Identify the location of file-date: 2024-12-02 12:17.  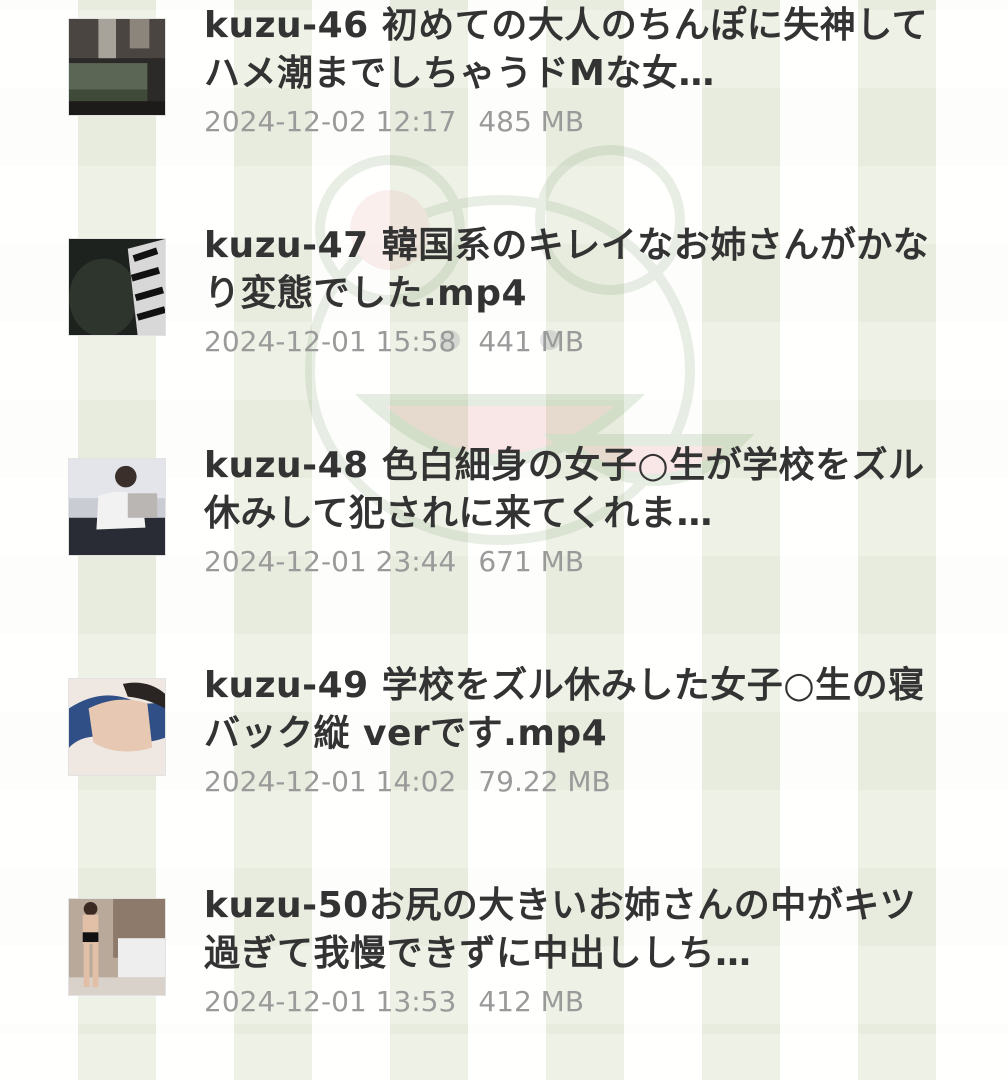
(330, 121).